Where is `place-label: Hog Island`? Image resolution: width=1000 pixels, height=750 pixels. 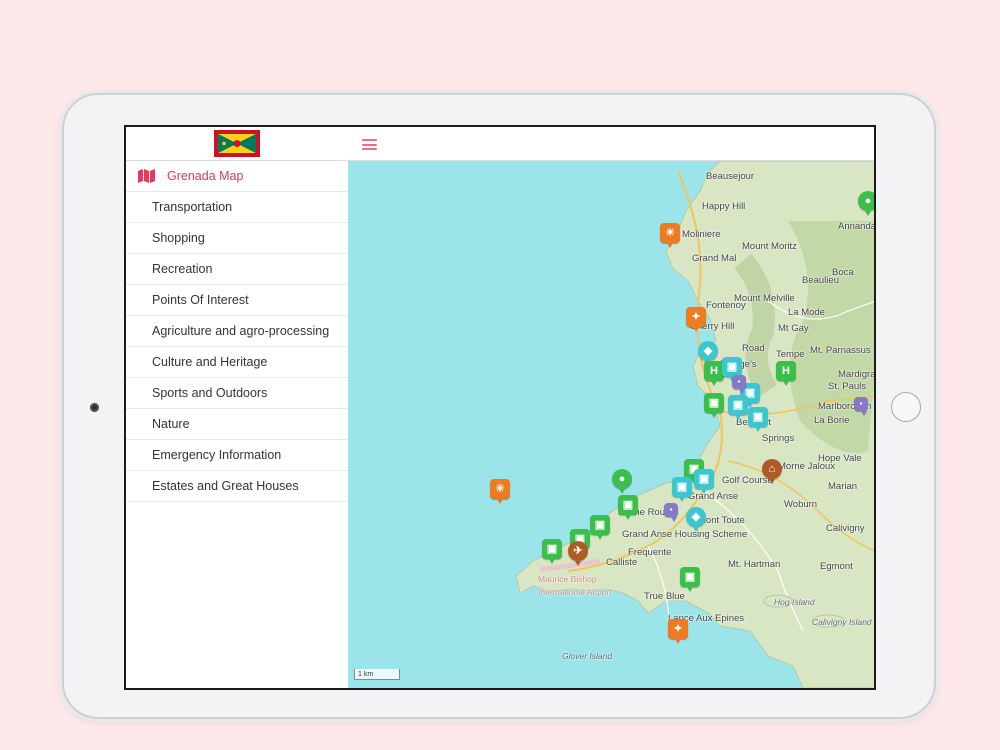
place-label: Hog Island is located at coordinates (794, 602).